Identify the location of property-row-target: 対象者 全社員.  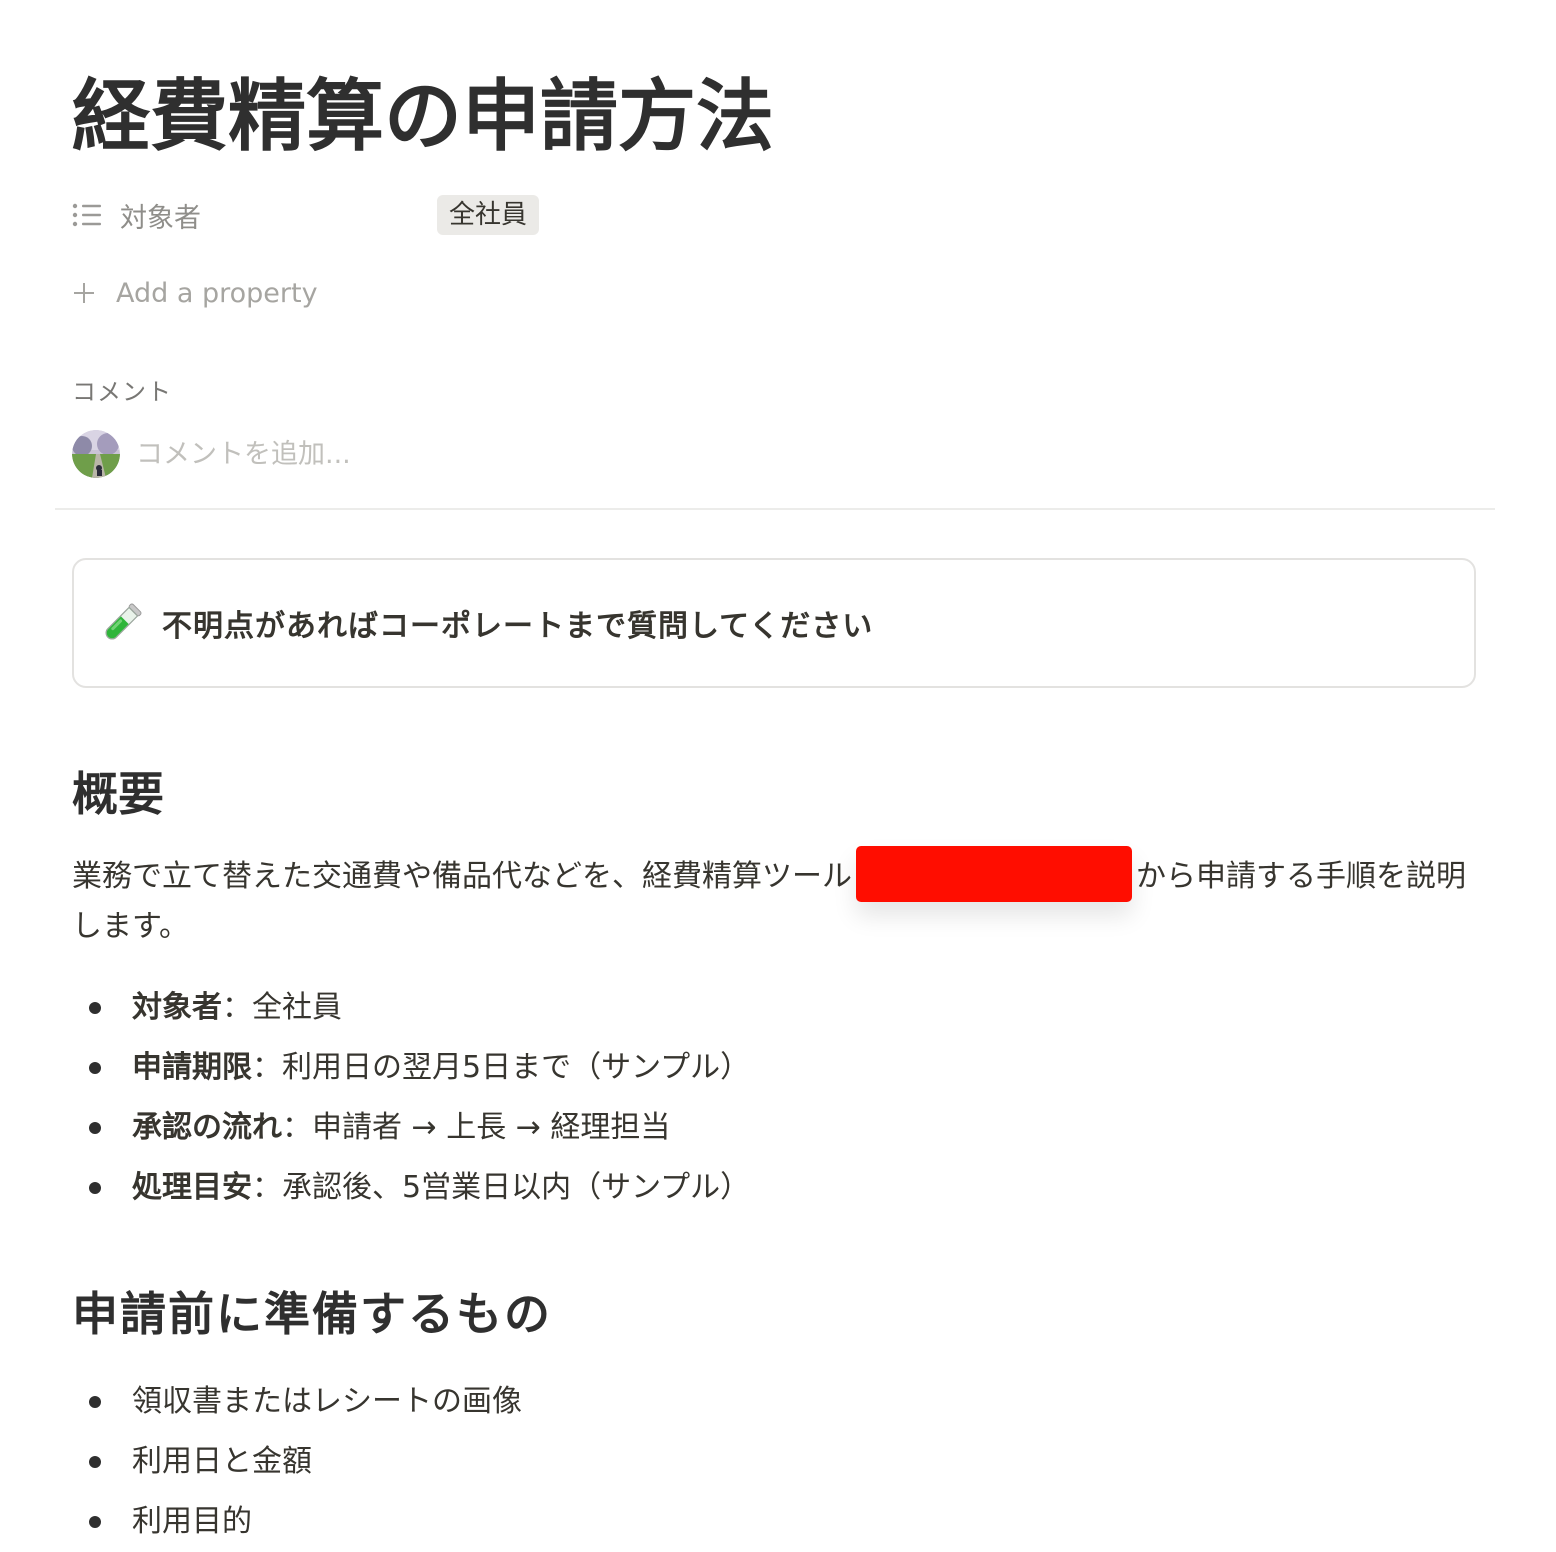
(472, 215).